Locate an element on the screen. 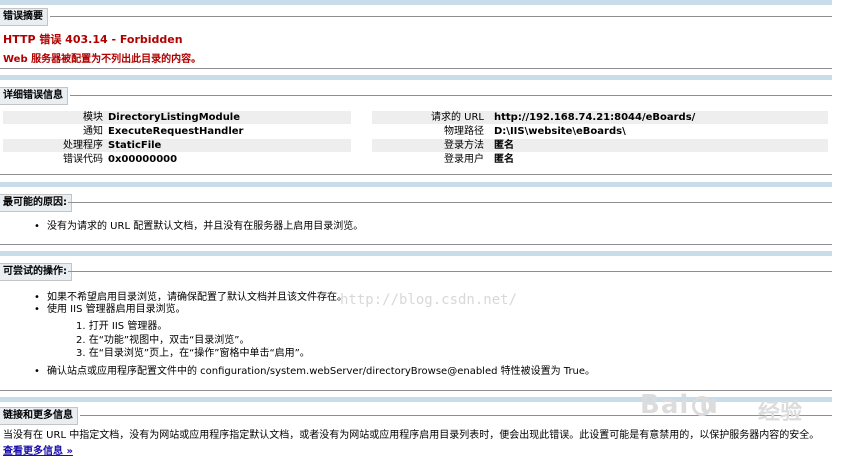  details-header: 详细错误信息 is located at coordinates (416, 96).